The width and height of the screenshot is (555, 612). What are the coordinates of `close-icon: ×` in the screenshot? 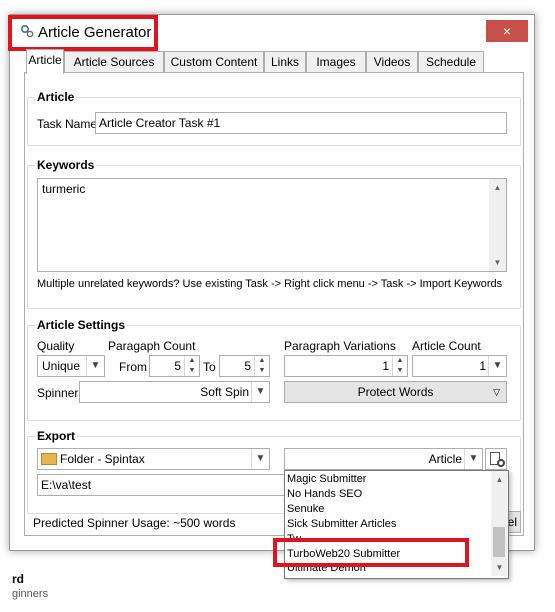 It's located at (507, 31).